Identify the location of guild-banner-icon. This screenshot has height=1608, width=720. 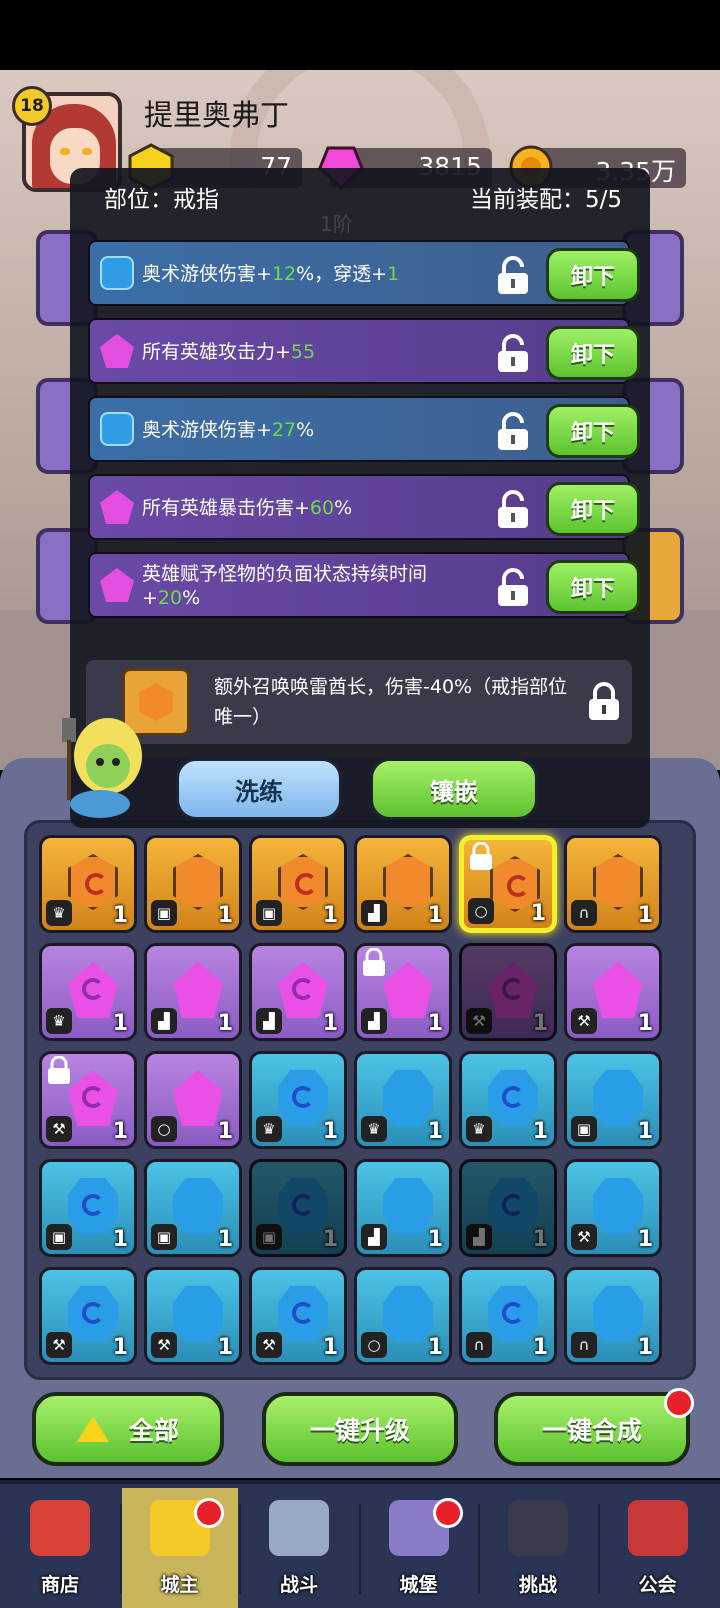
(657, 1528).